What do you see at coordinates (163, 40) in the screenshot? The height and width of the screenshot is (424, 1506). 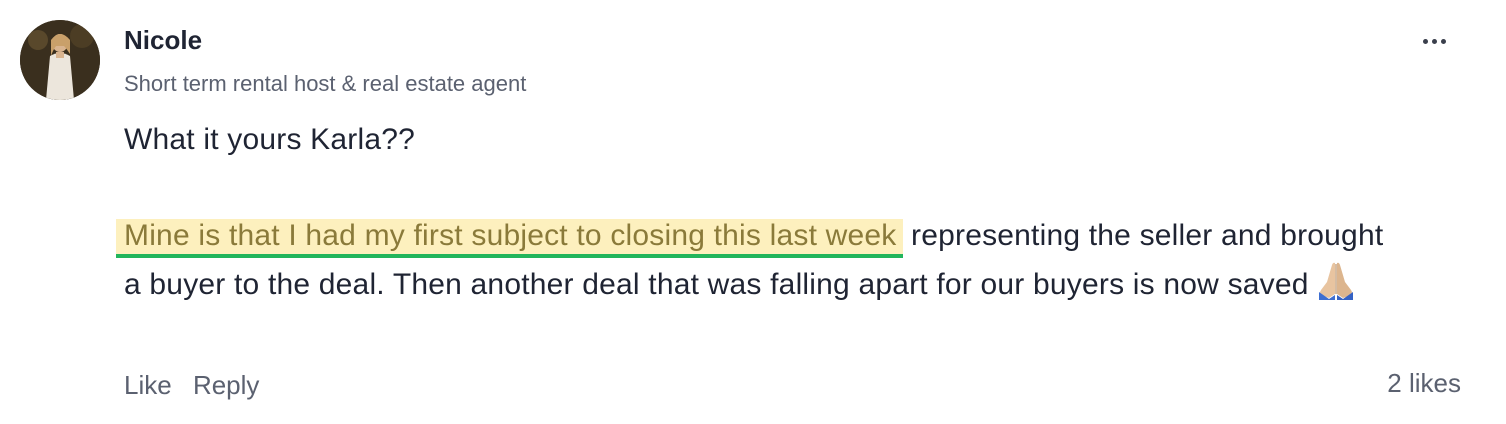 I see `author-name: Nicole` at bounding box center [163, 40].